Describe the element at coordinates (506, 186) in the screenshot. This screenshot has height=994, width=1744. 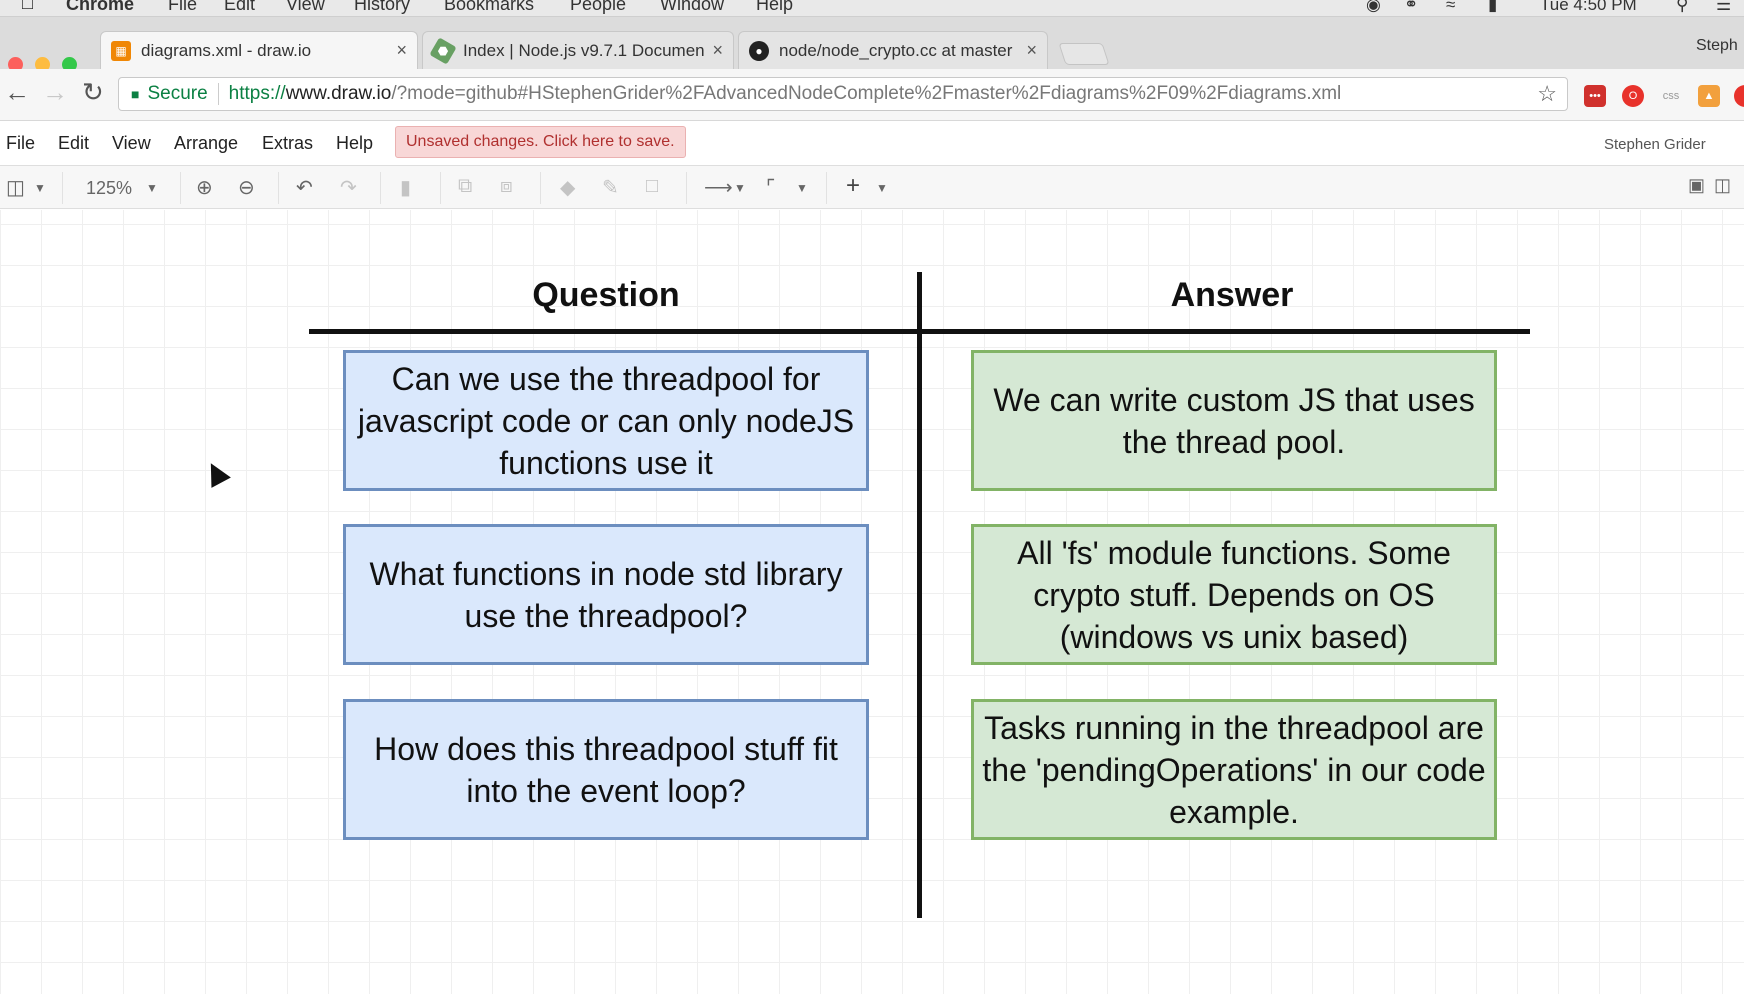
I see `to-back-icon: ⧈` at that location.